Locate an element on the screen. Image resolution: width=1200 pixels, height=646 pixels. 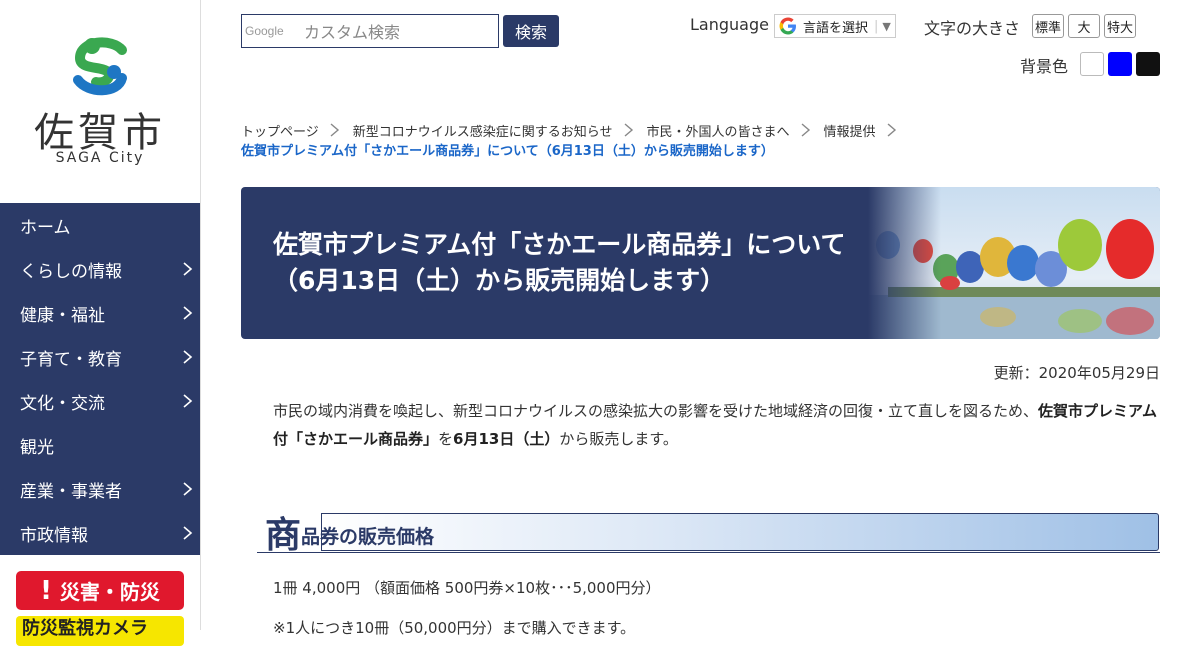
nav-item-label: 健康・福祉 is located at coordinates (62, 315).